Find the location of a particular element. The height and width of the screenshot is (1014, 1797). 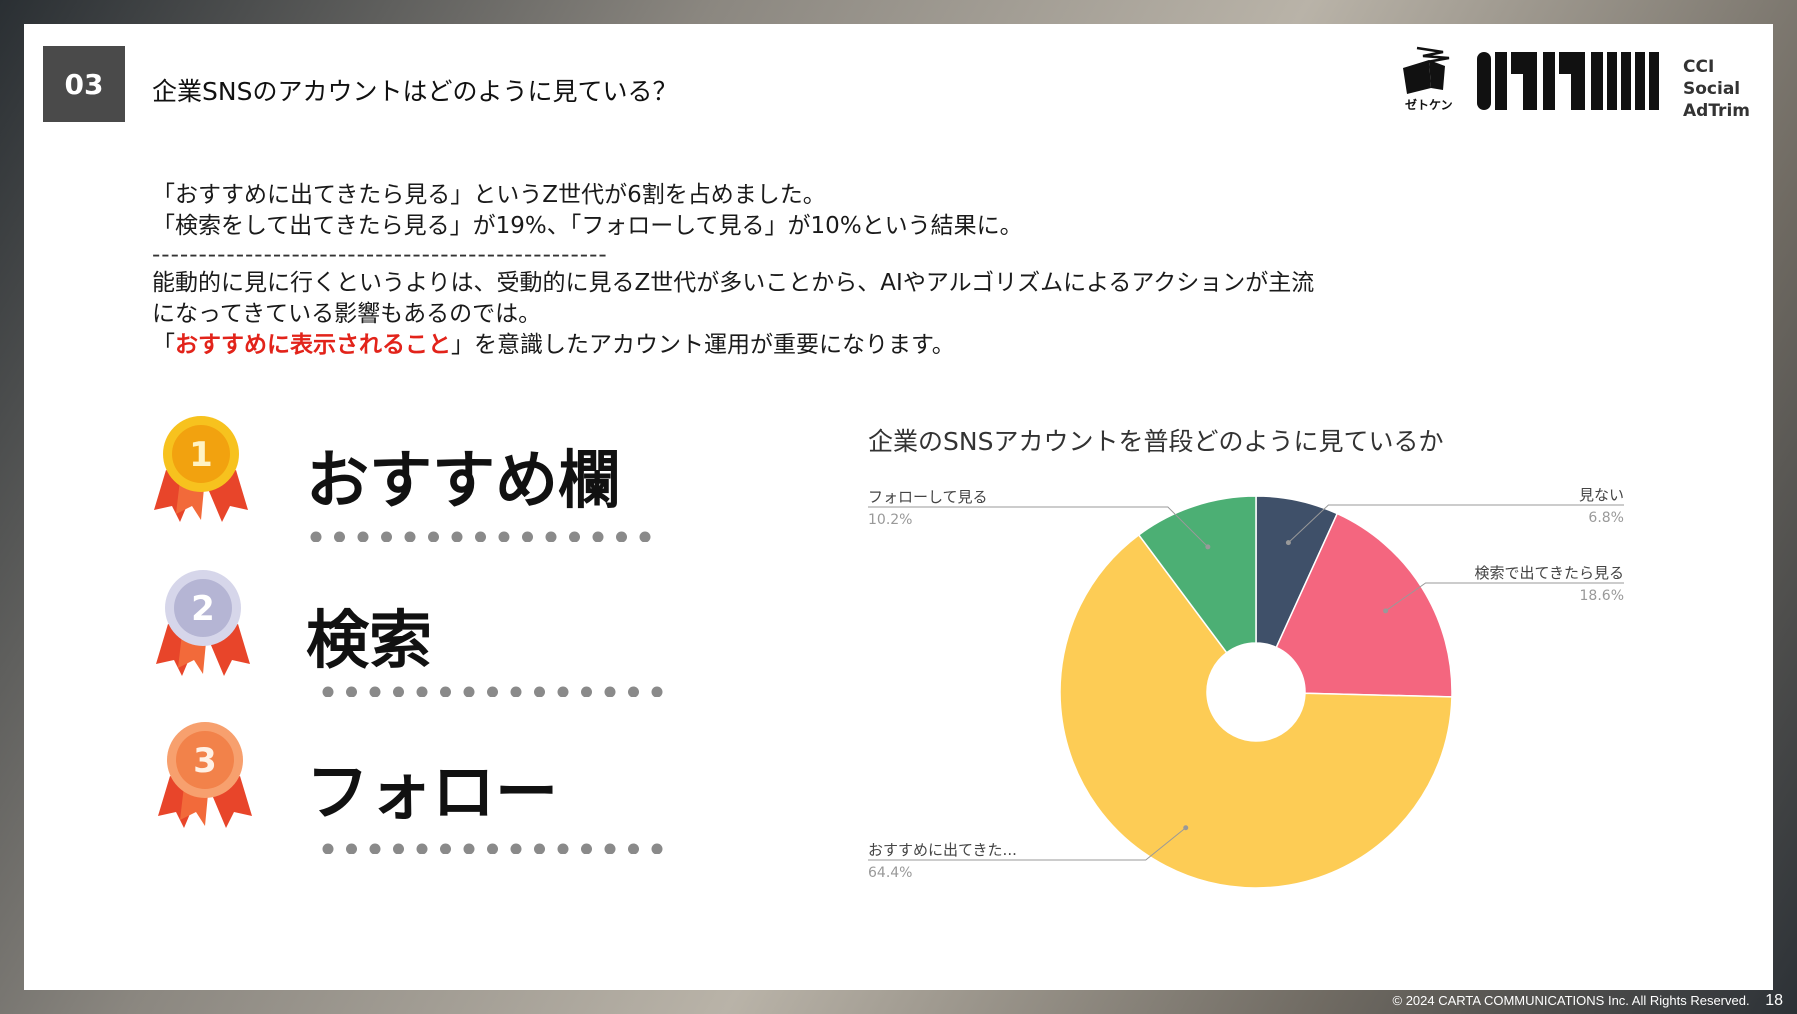

summary-line-4: になってきている影響もあるのでは。 is located at coordinates (347, 314).